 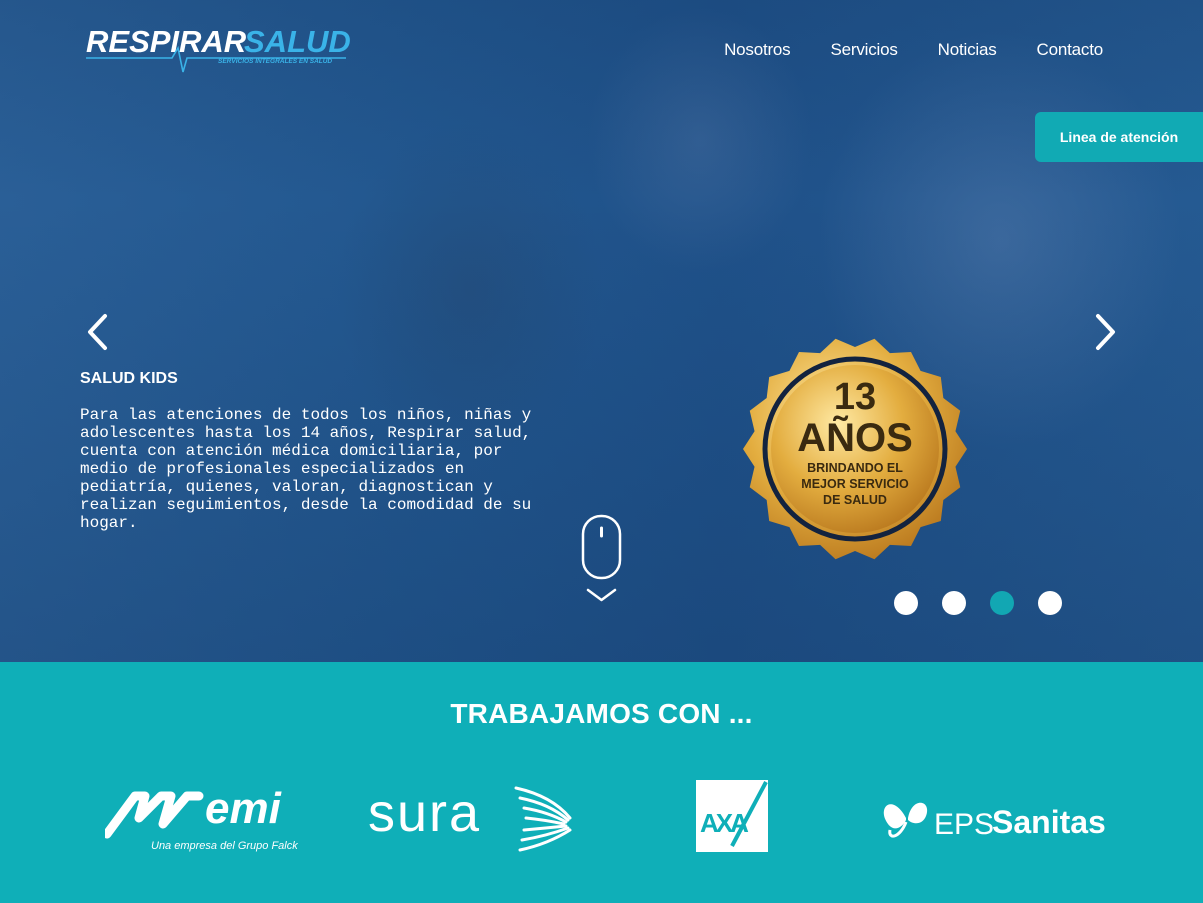 What do you see at coordinates (297, 41) in the screenshot?
I see `logo-text-b: SALUD` at bounding box center [297, 41].